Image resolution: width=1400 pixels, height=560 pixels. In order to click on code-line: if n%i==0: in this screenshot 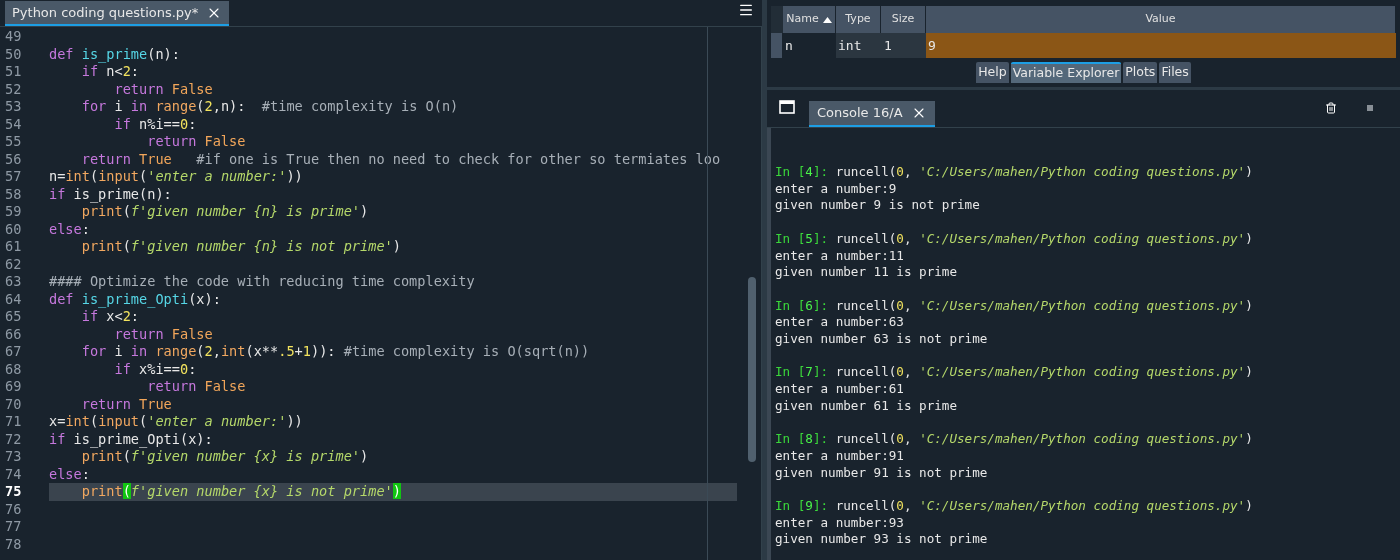, I will do `click(155, 124)`.